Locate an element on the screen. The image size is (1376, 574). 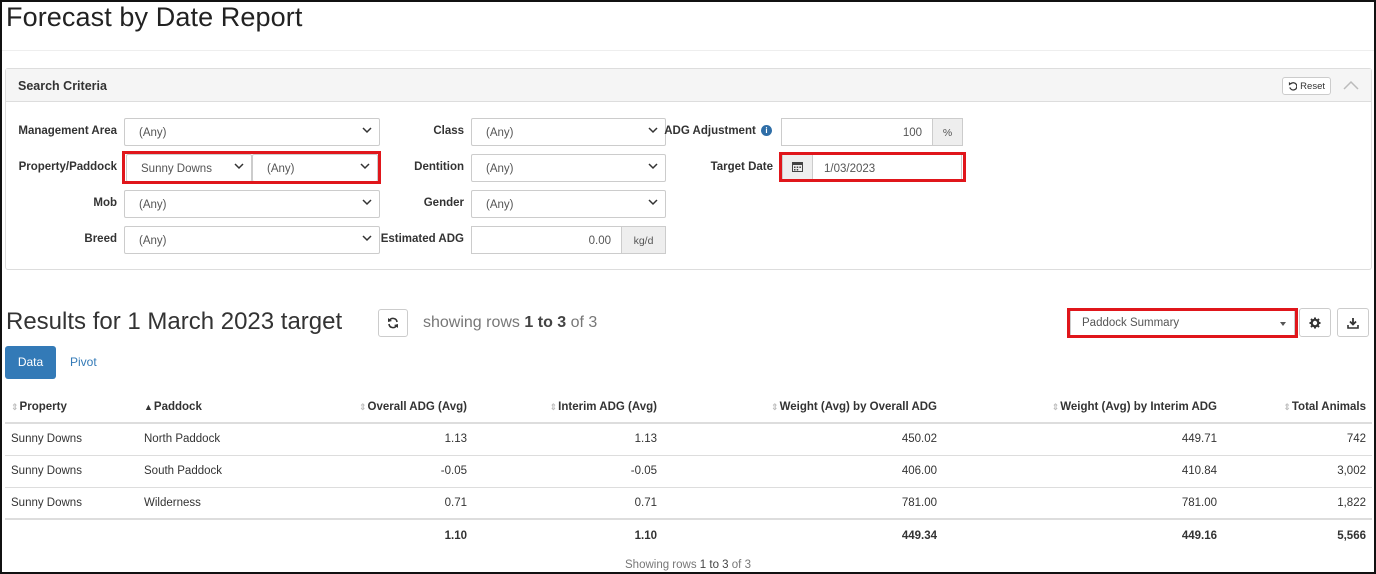
reset-button: Reset is located at coordinates (1306, 86).